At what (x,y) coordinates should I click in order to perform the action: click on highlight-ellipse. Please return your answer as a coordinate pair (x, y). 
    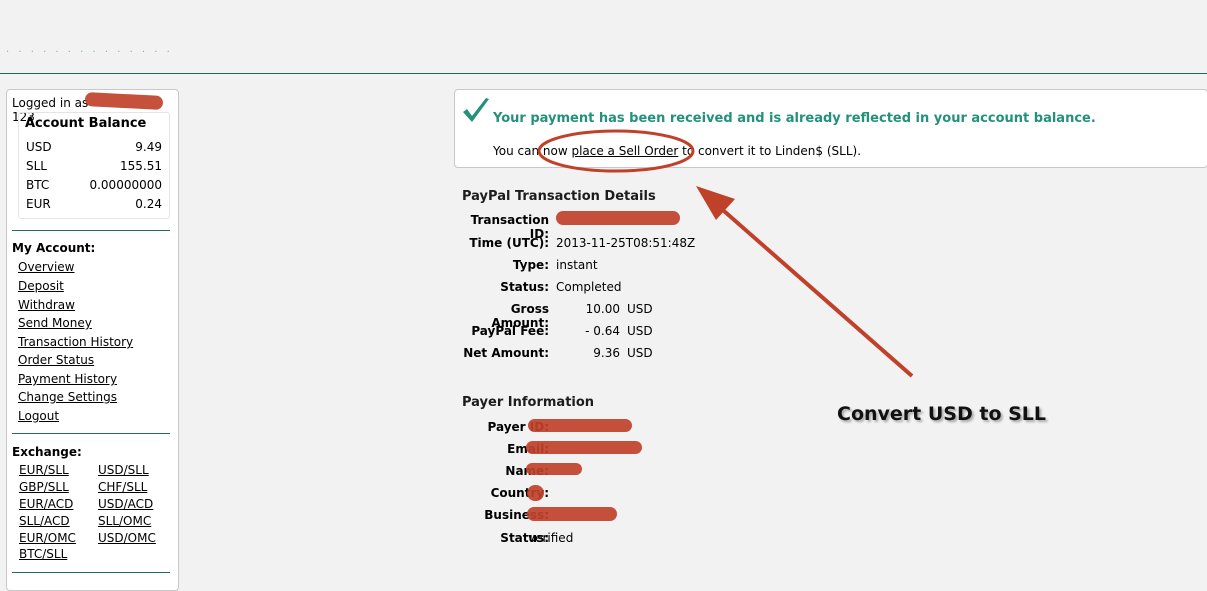
    Looking at the image, I should click on (616, 151).